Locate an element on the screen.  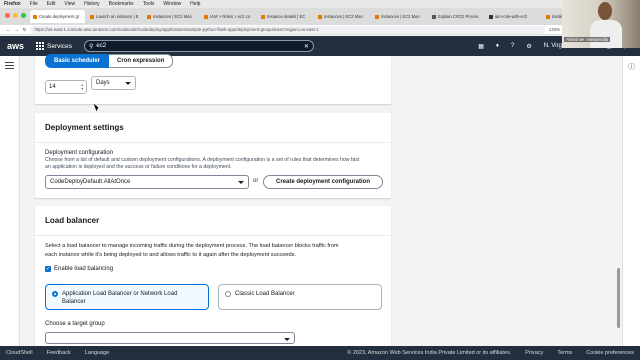
minimize-window-icon is located at coordinates (15, 15).